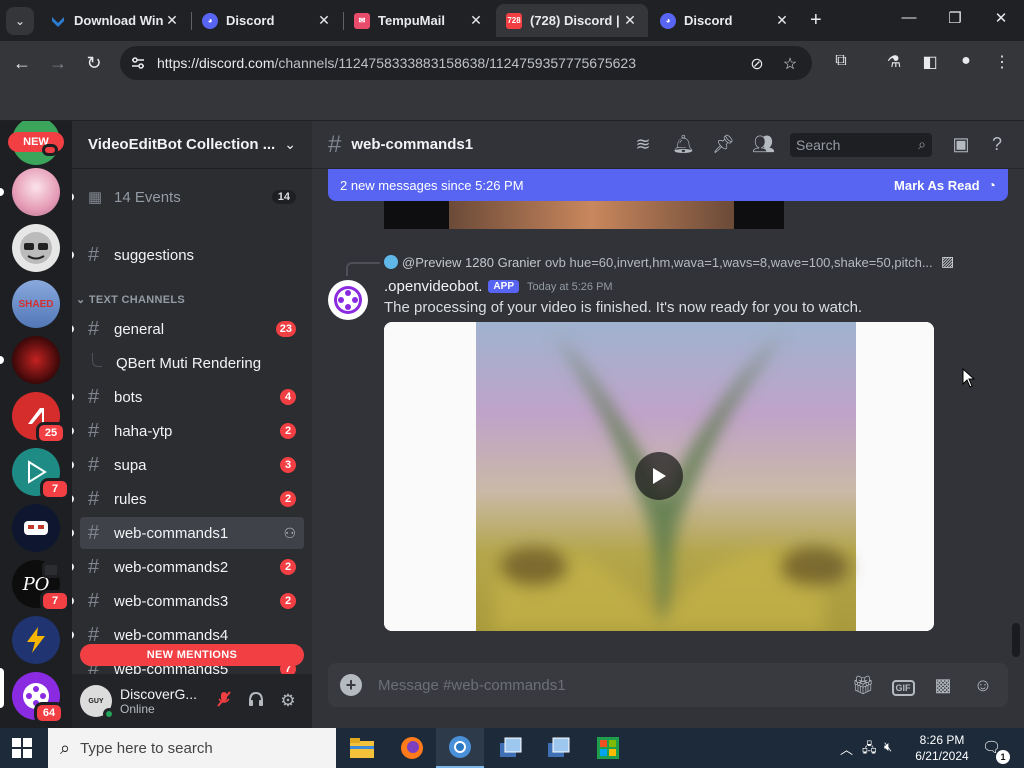  What do you see at coordinates (351, 685) in the screenshot?
I see `add-attachment-button: +` at bounding box center [351, 685].